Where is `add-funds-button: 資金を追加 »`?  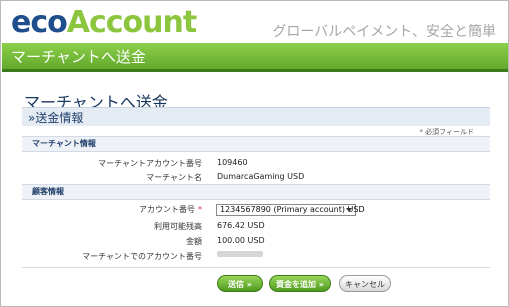 add-funds-button: 資金を追加 » is located at coordinates (300, 283).